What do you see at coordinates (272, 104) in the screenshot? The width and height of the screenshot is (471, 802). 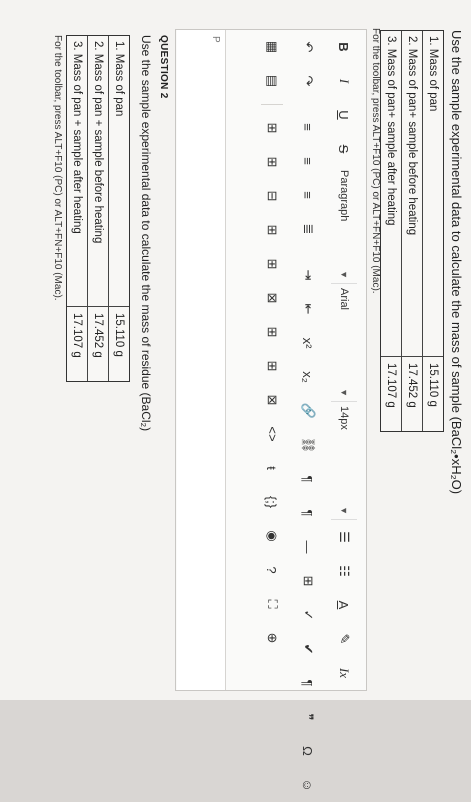 I see `divider` at bounding box center [272, 104].